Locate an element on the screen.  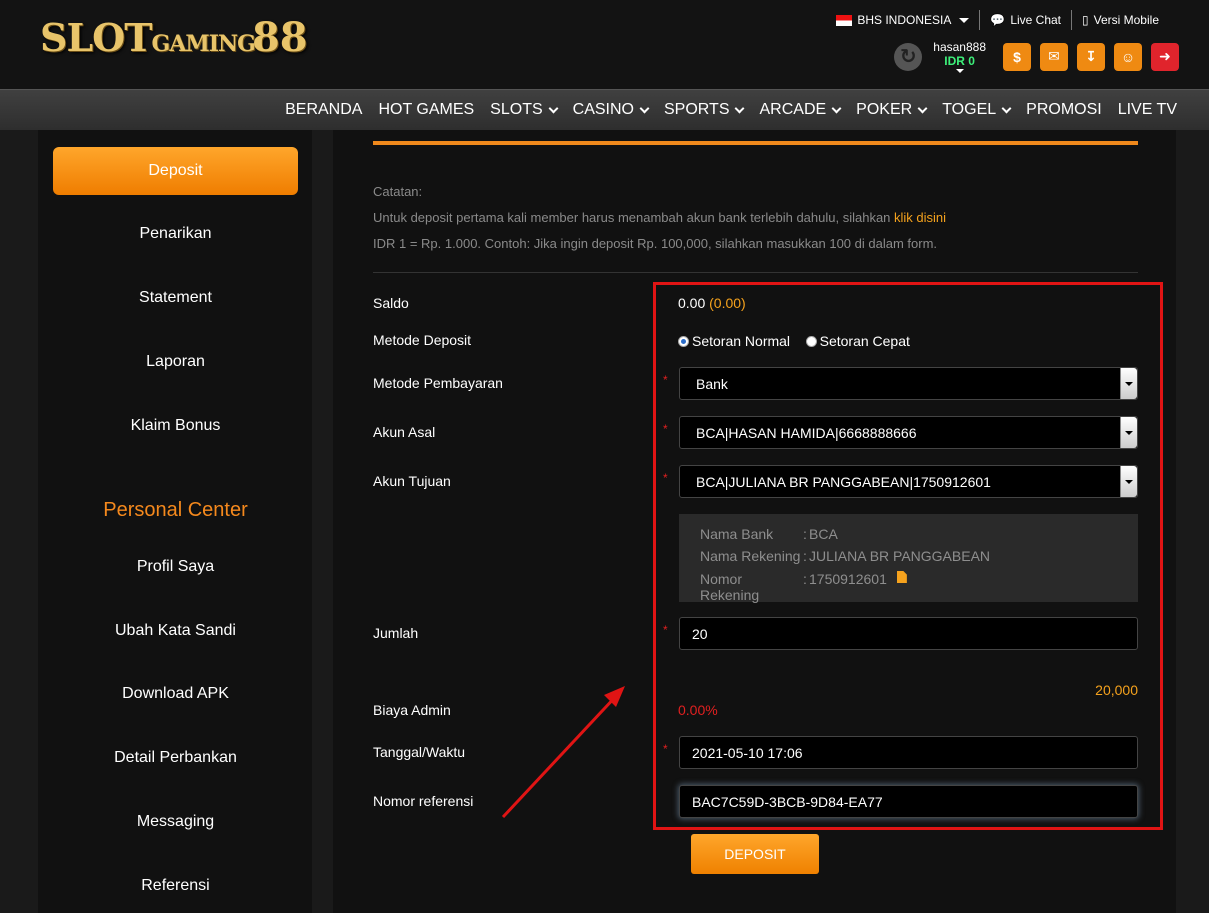
message-icon: ✉ is located at coordinates (1054, 56).